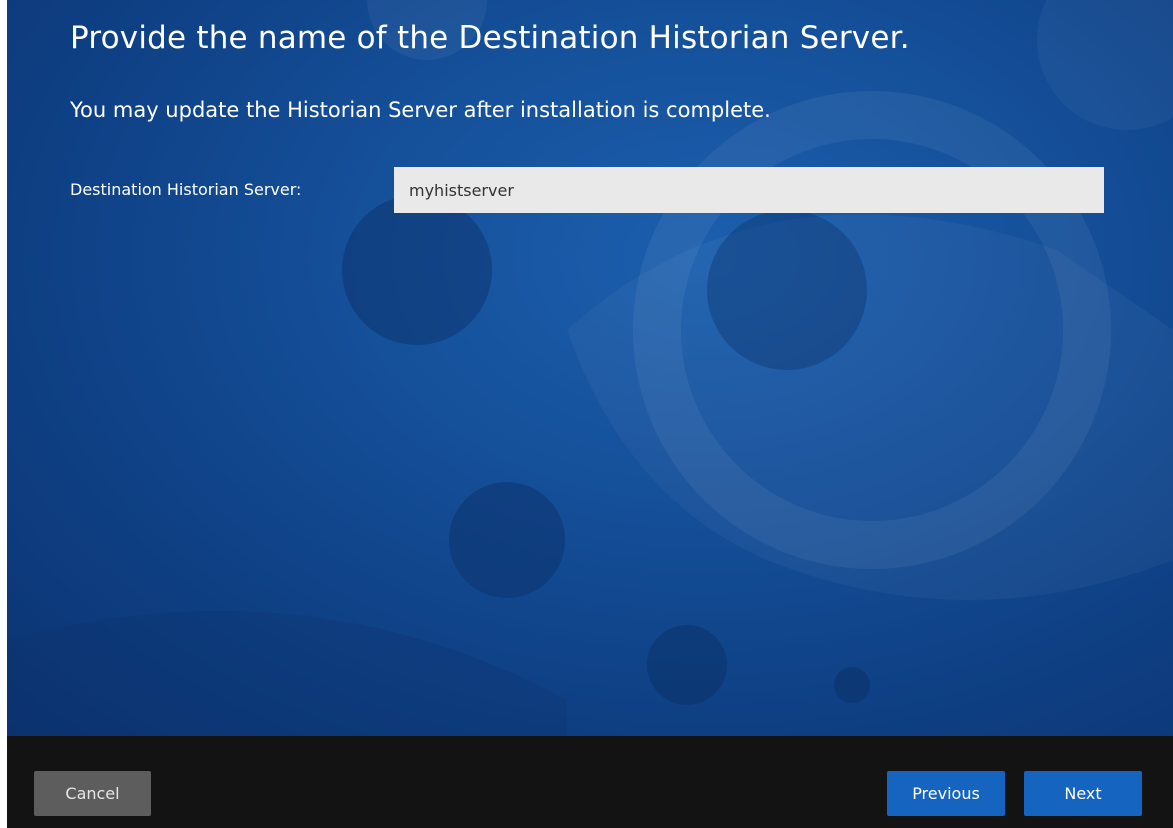  Describe the element at coordinates (186, 189) in the screenshot. I see `destination-server-label: Destination Historian Server:` at that location.